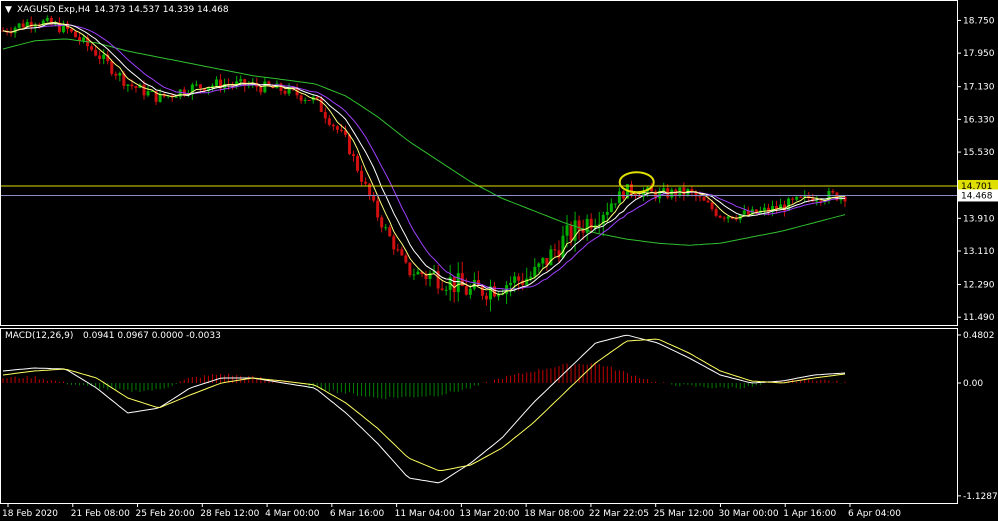  I want to click on macd-values: 0.0941 0.0967 0.0000 -0.0033, so click(152, 336).